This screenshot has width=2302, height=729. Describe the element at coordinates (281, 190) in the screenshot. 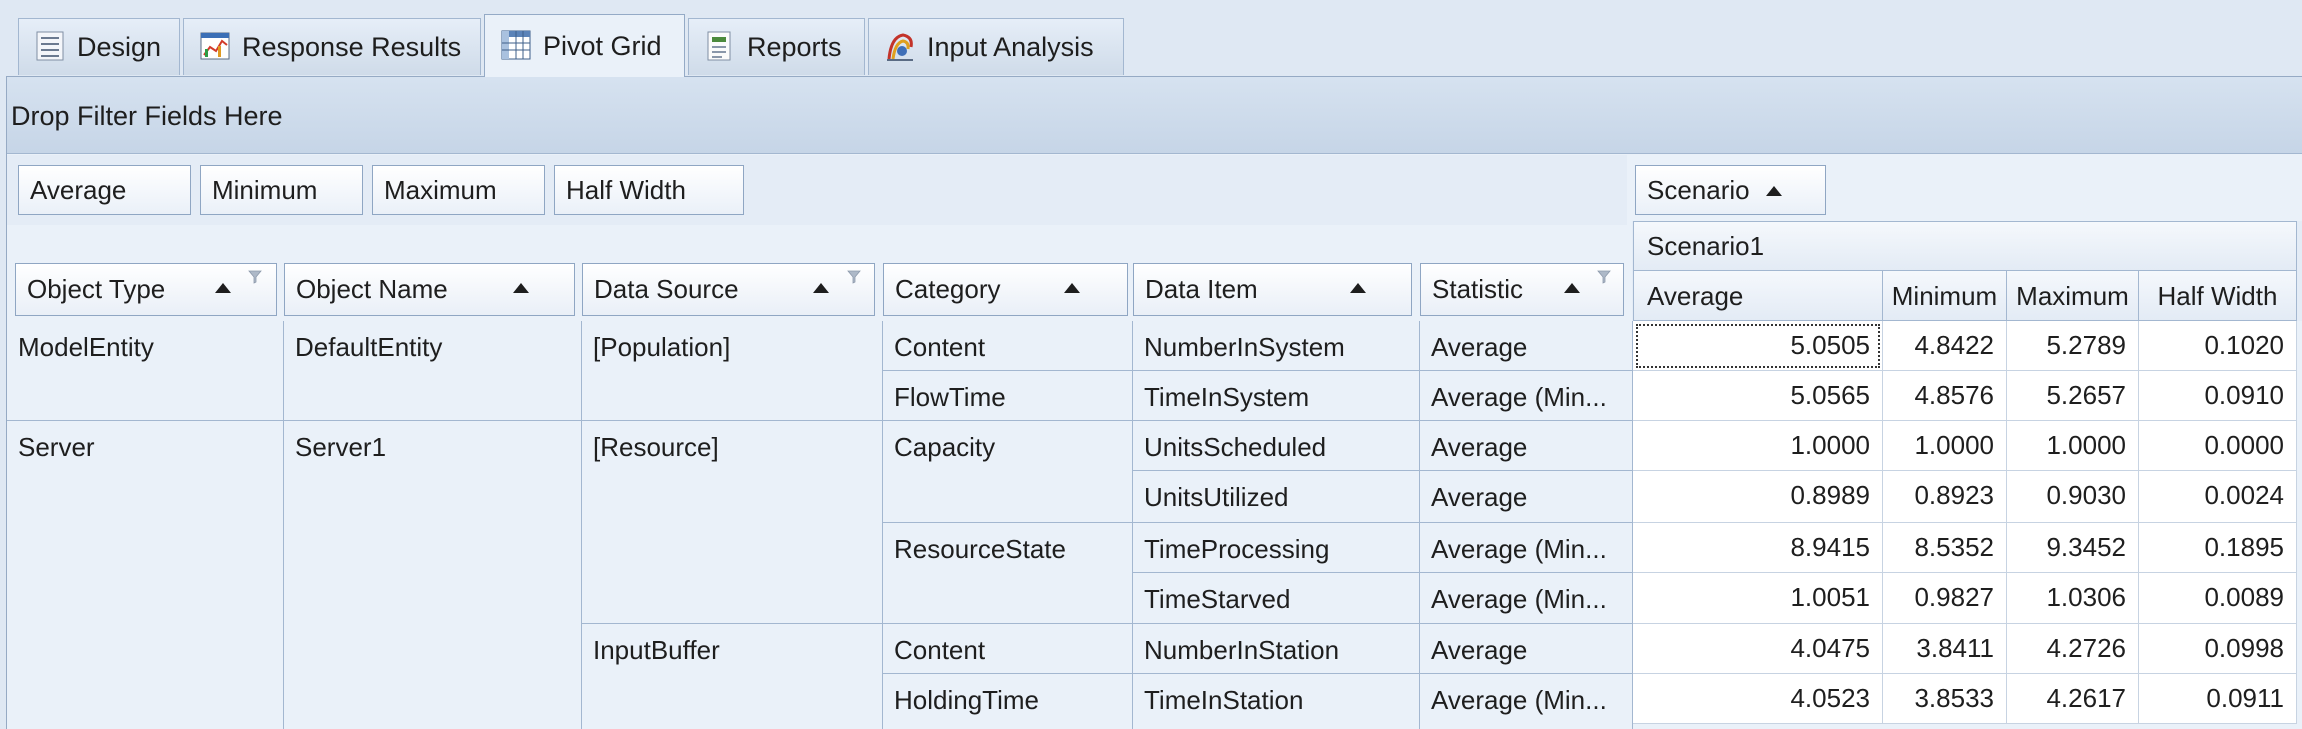

I see `data-field-minimum: Minimum` at that location.